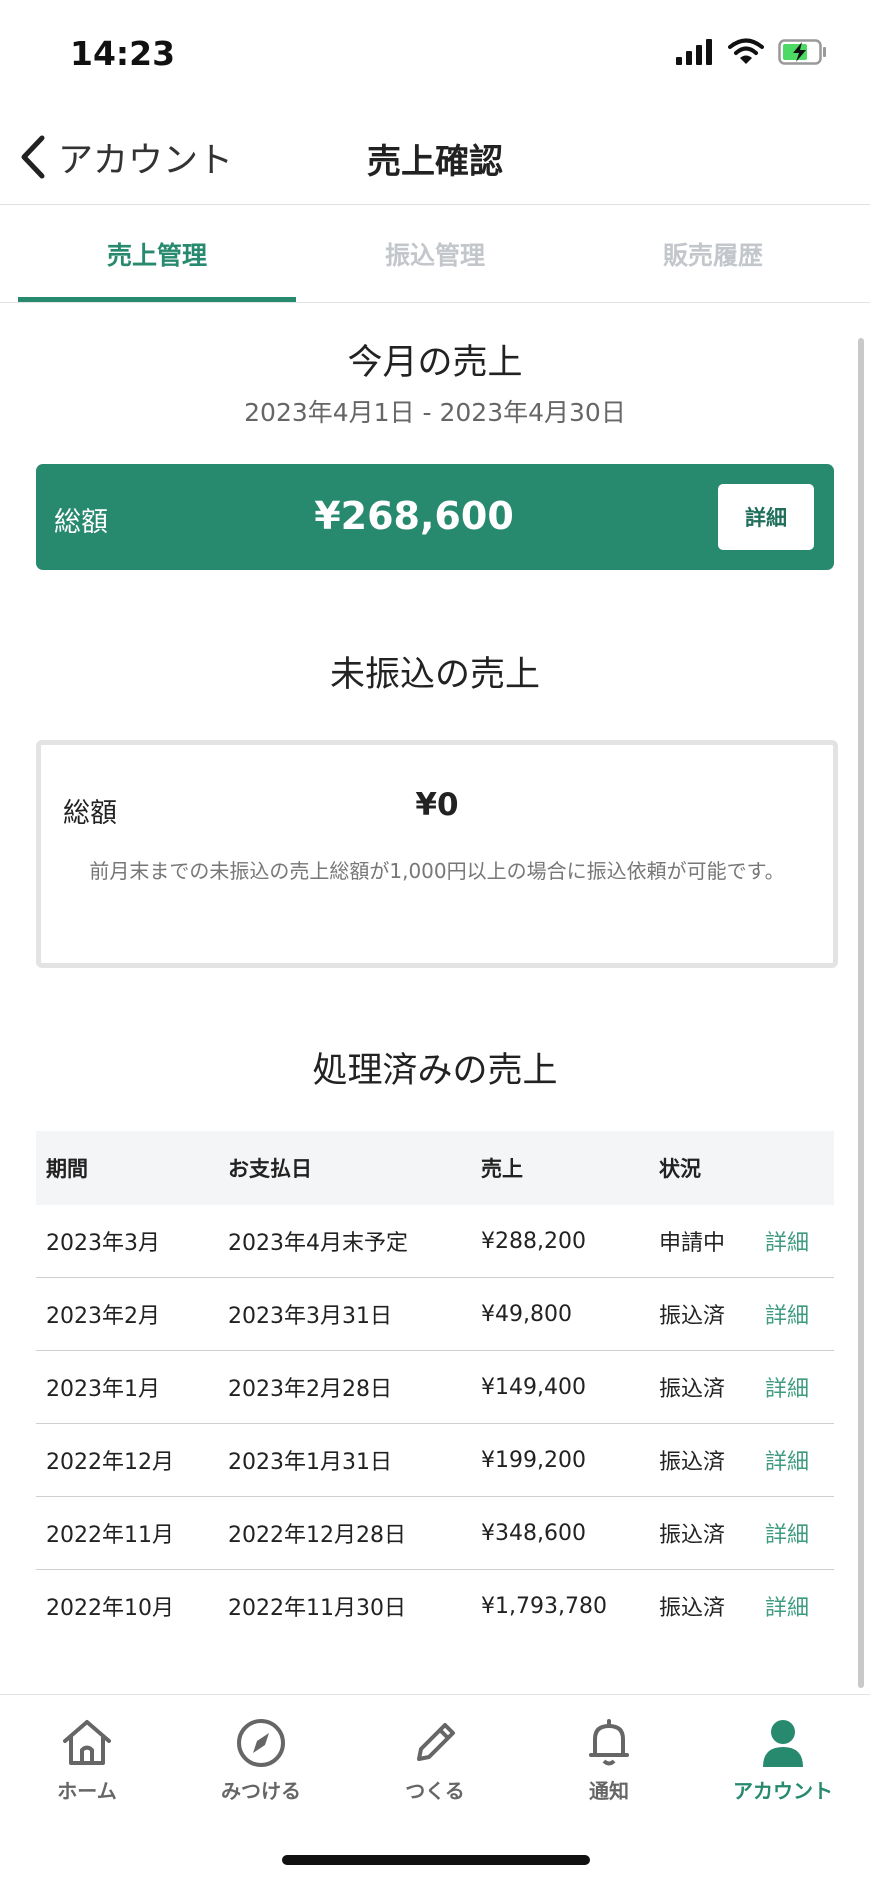  I want to click on this-month-total-card: 総額 ¥268,600 詳細, so click(435, 517).